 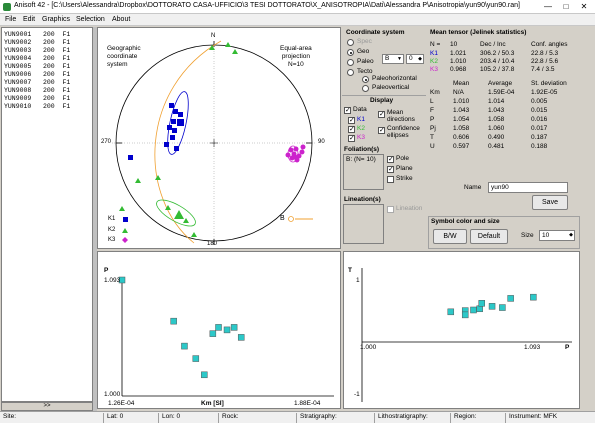 I want to click on size-label: Size, so click(x=527, y=235).